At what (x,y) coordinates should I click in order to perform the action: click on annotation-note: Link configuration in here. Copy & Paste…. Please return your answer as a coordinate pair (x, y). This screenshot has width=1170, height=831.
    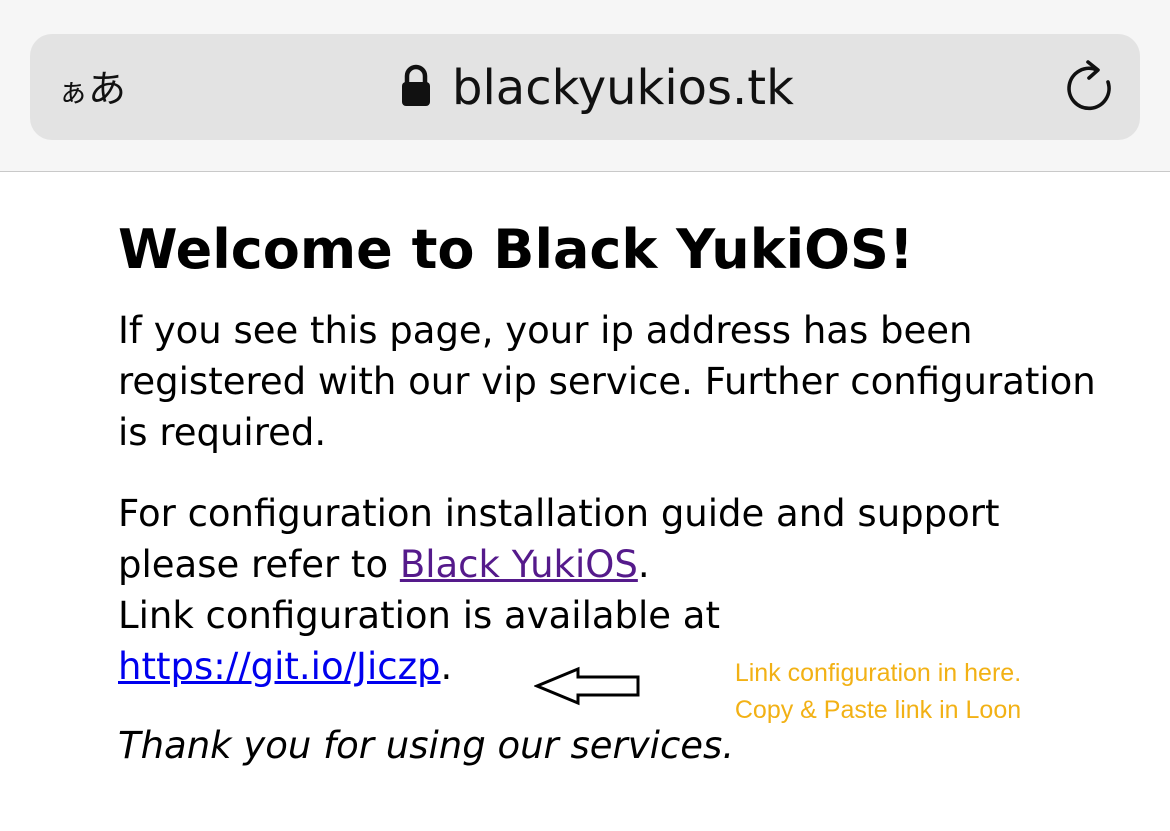
    Looking at the image, I should click on (878, 692).